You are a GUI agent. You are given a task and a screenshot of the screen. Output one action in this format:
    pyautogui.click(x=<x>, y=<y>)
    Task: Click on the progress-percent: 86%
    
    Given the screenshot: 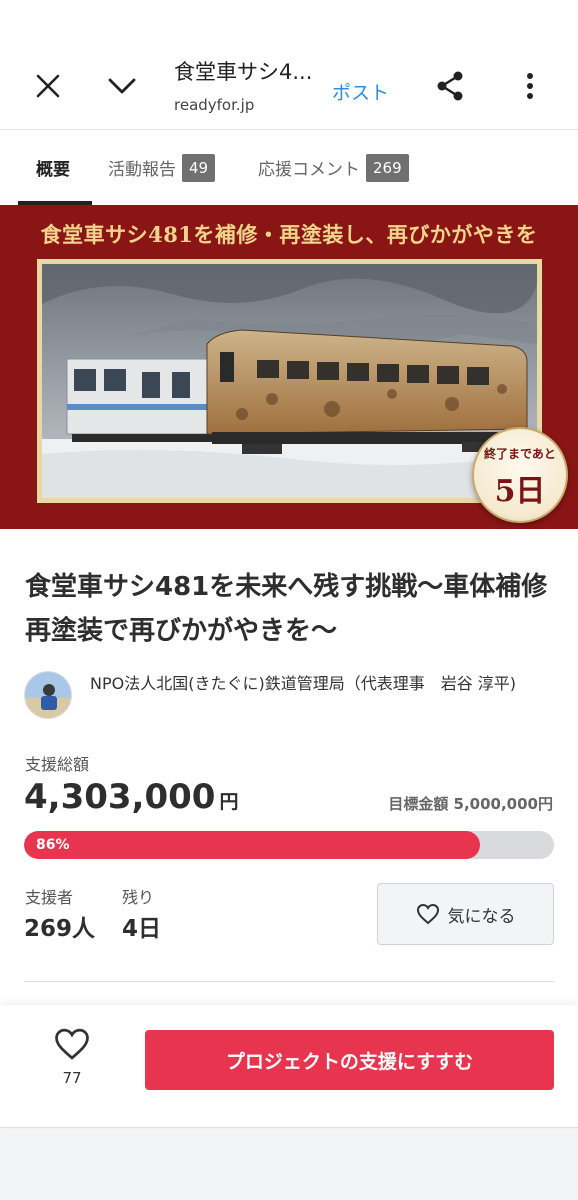 What is the action you would take?
    pyautogui.click(x=53, y=845)
    